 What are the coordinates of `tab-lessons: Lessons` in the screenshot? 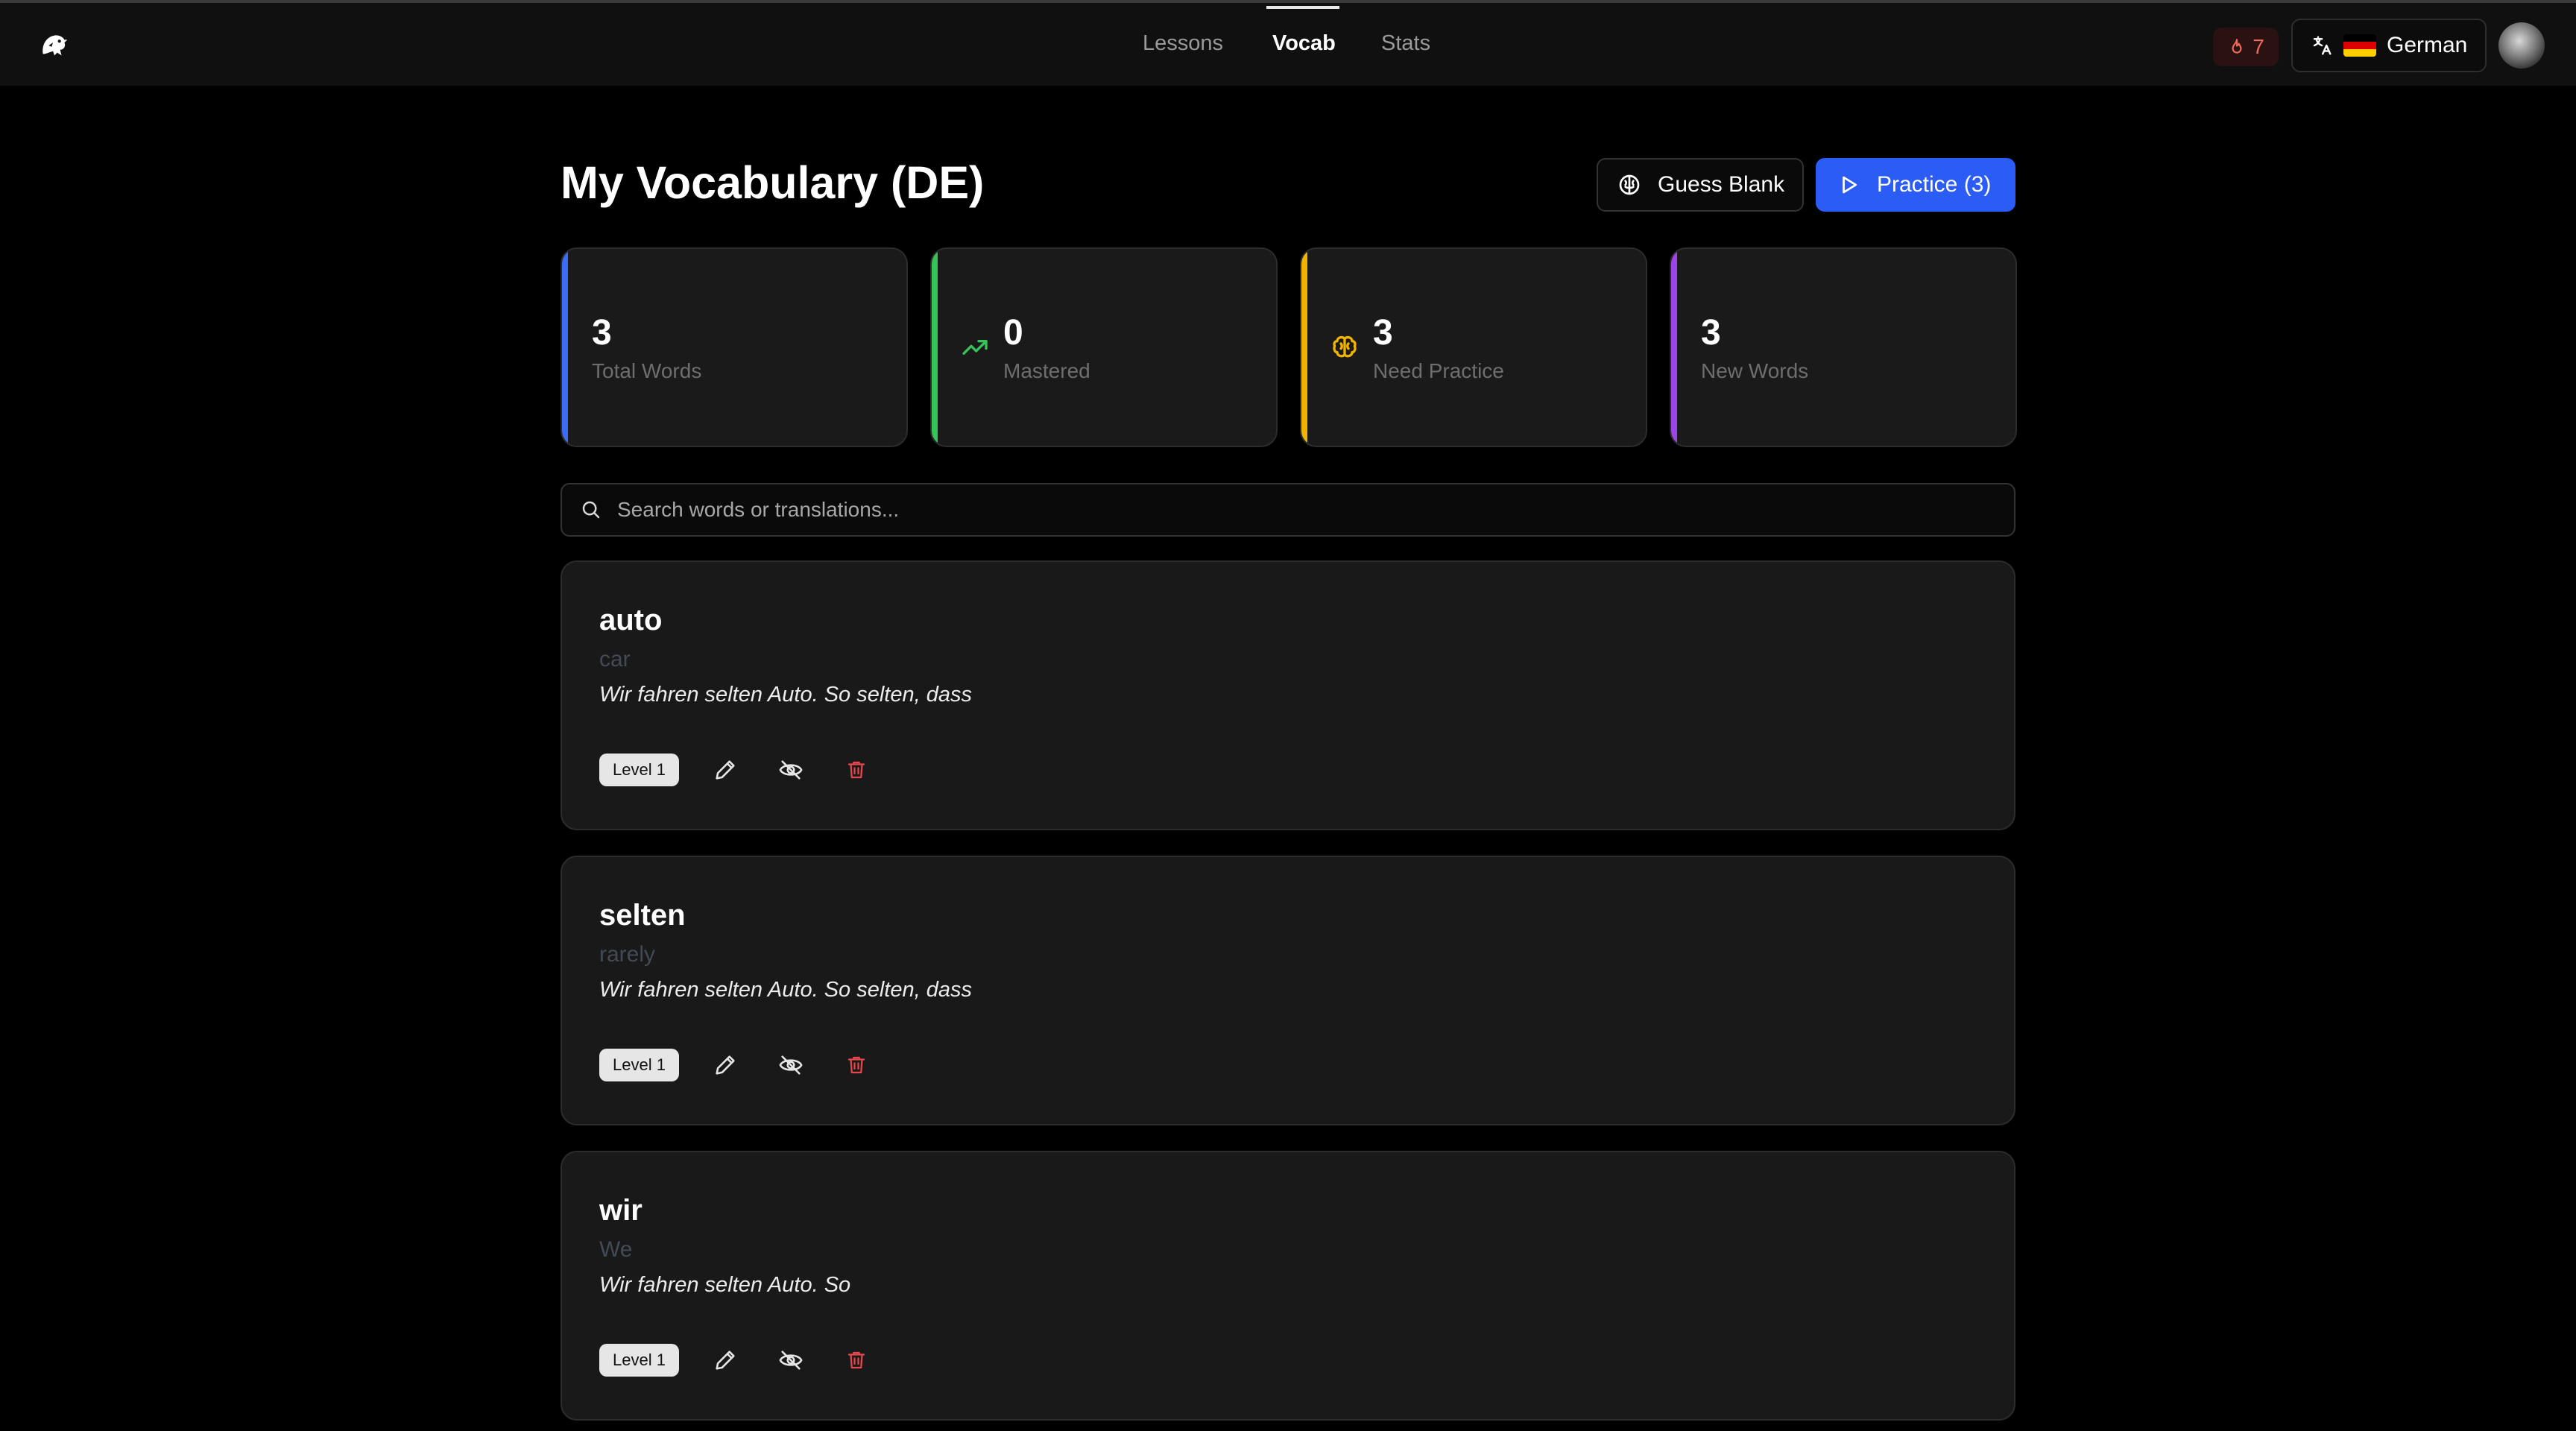 It's located at (1183, 43).